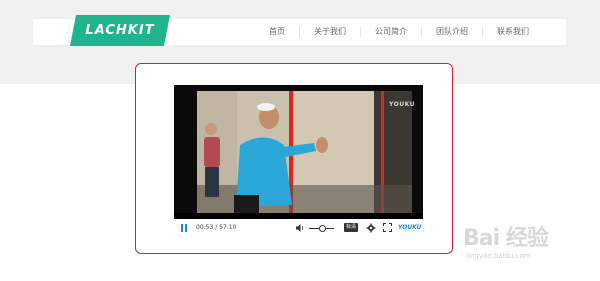 The height and width of the screenshot is (281, 600). Describe the element at coordinates (228, 227) in the screenshot. I see `duration: 57:10` at that location.